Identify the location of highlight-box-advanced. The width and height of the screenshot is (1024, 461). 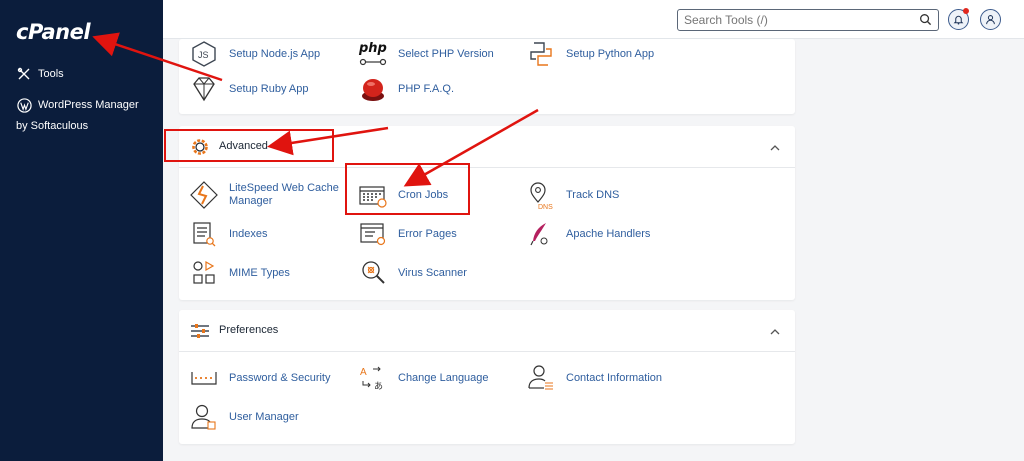
(249, 145).